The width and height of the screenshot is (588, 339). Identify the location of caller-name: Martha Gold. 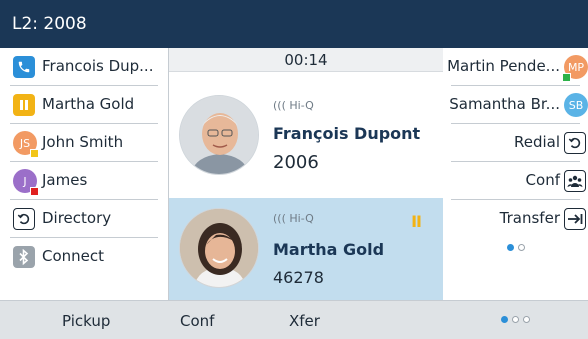
(329, 249).